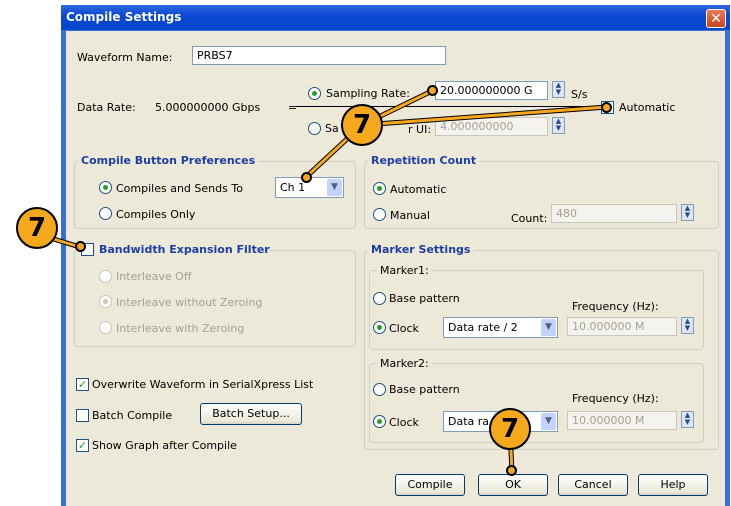  Describe the element at coordinates (362, 125) in the screenshot. I see `callout-badge-sampling: 7` at that location.